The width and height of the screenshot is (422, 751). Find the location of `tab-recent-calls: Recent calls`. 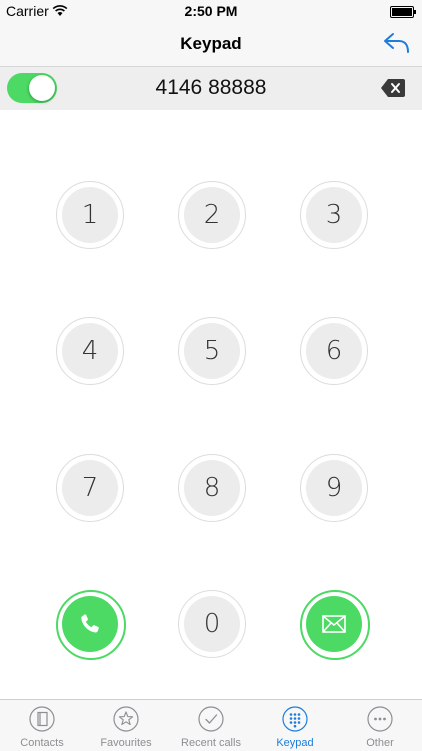

tab-recent-calls: Recent calls is located at coordinates (211, 725).